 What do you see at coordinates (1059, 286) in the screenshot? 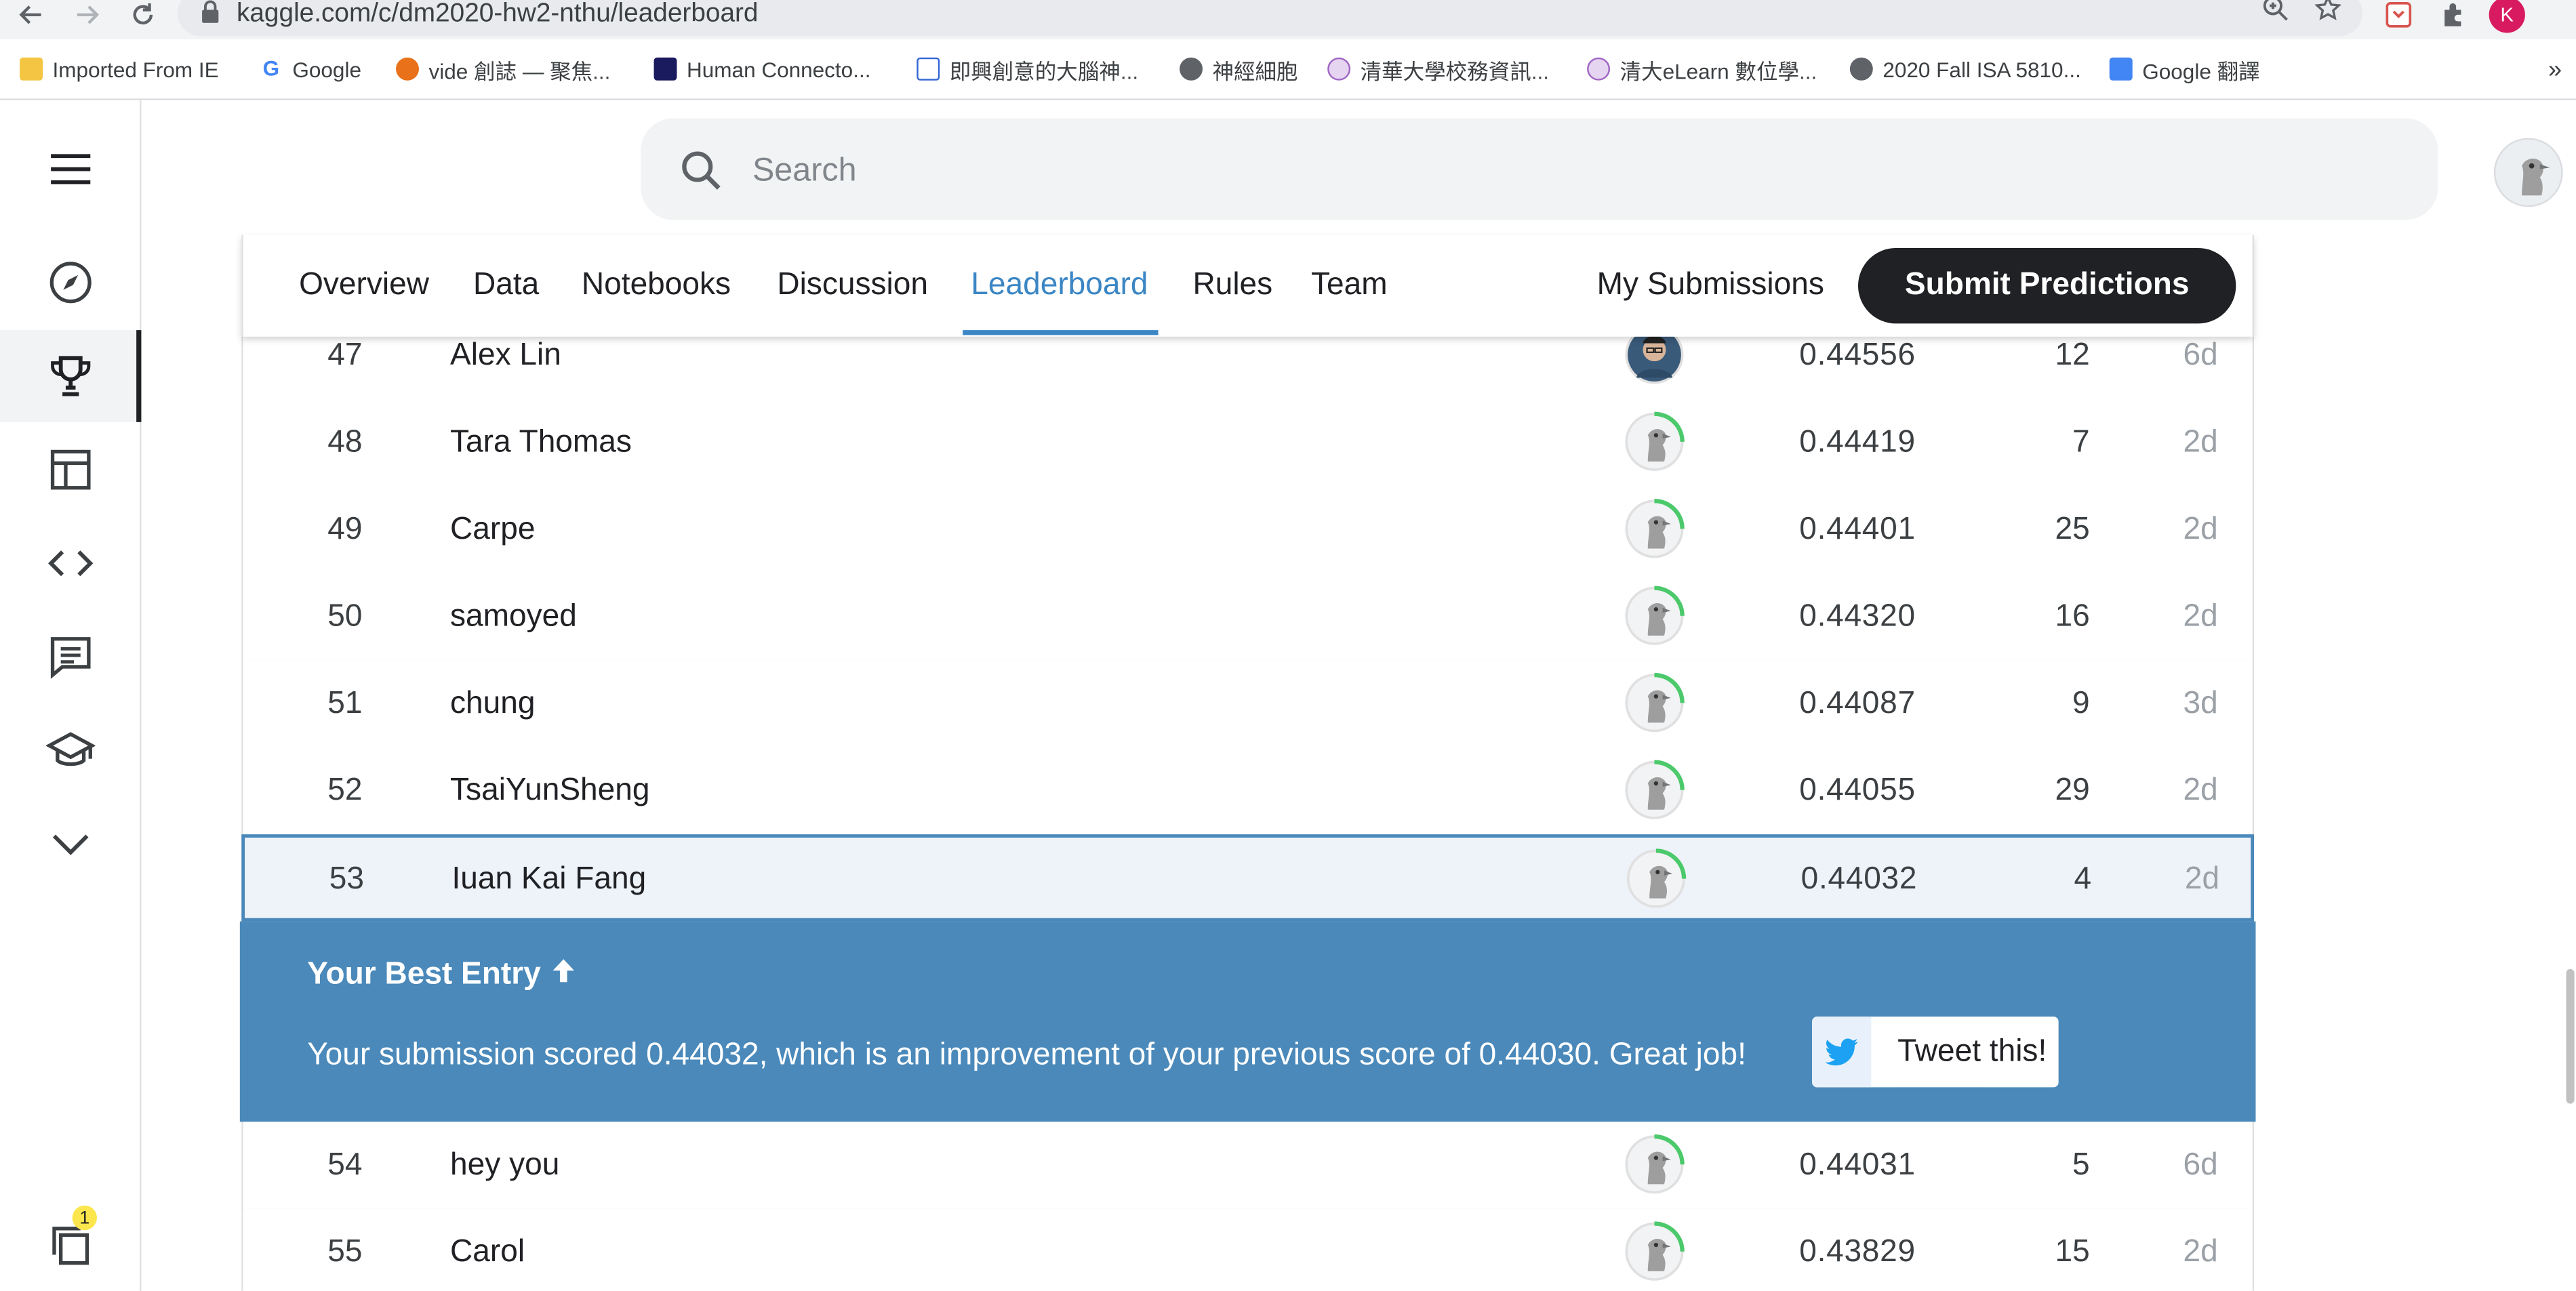
I see `tab-leaderboard: Leaderboard` at bounding box center [1059, 286].